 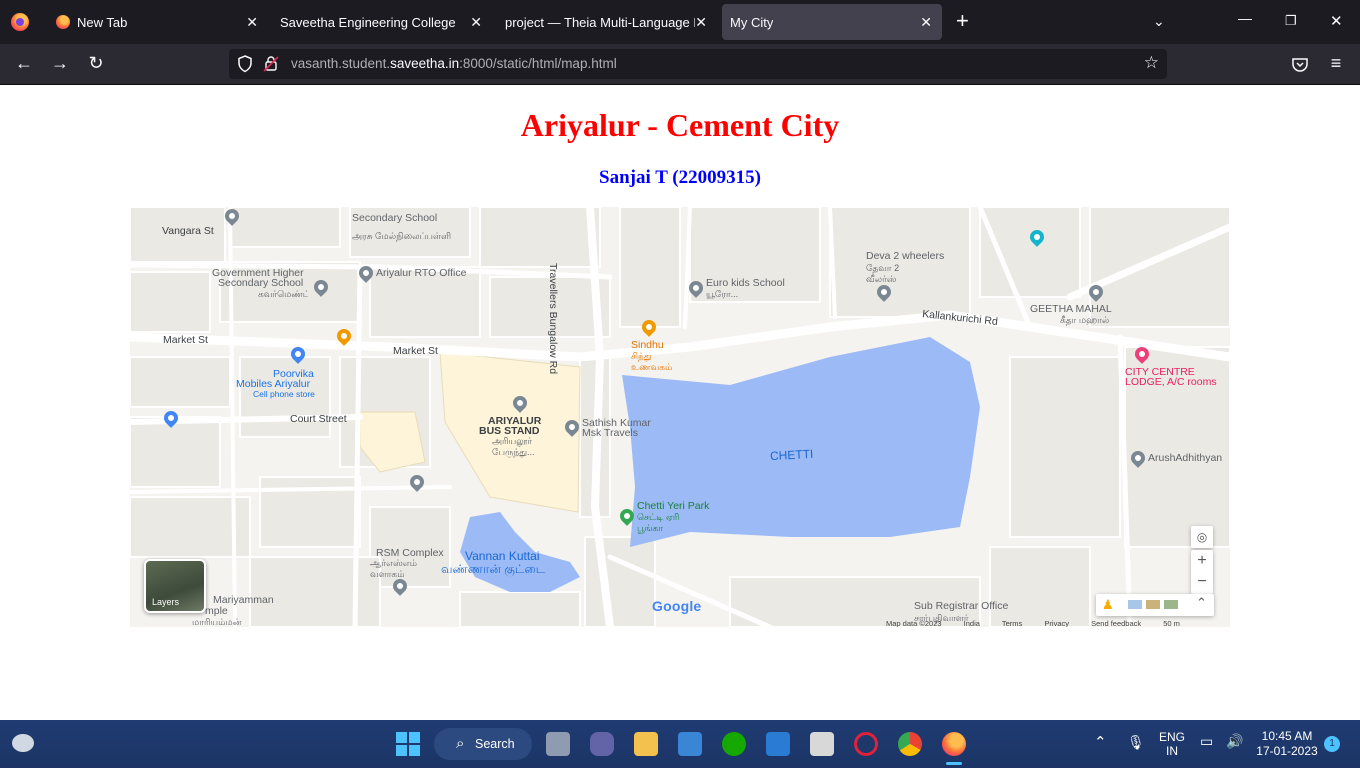 What do you see at coordinates (1108, 605) in the screenshot?
I see `street-view-pegman-icon: ♟` at bounding box center [1108, 605].